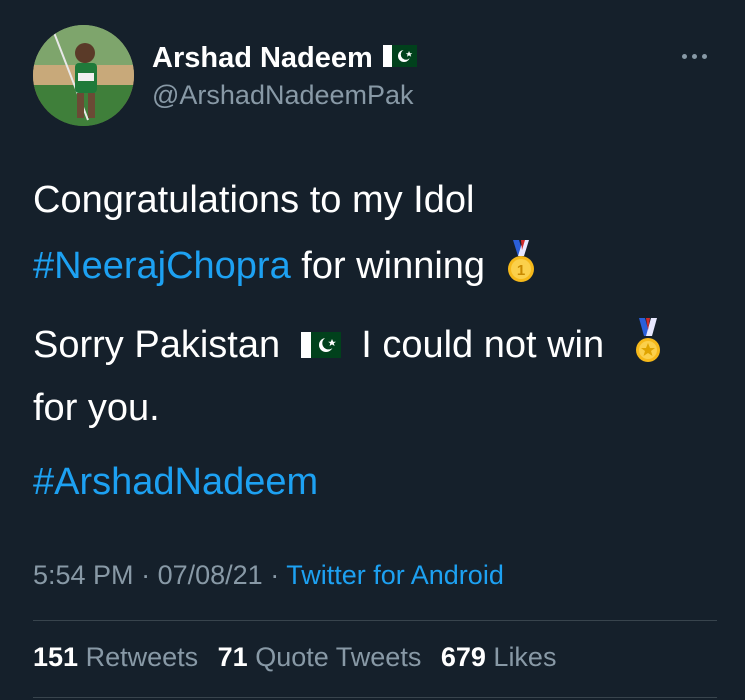 Image resolution: width=745 pixels, height=700 pixels. I want to click on tweet-line-3: Sorry Pakistan I could not win, so click(348, 347).